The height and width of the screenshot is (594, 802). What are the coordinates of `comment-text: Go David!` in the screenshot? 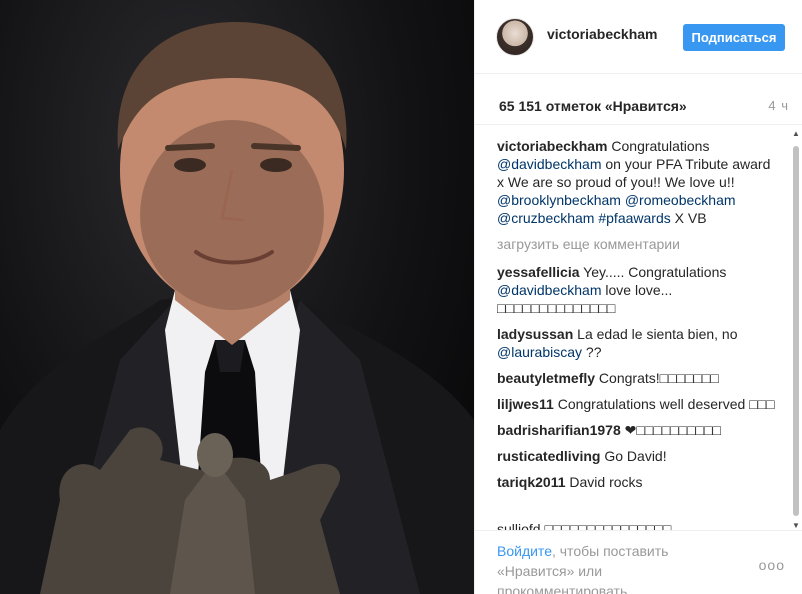 It's located at (633, 456).